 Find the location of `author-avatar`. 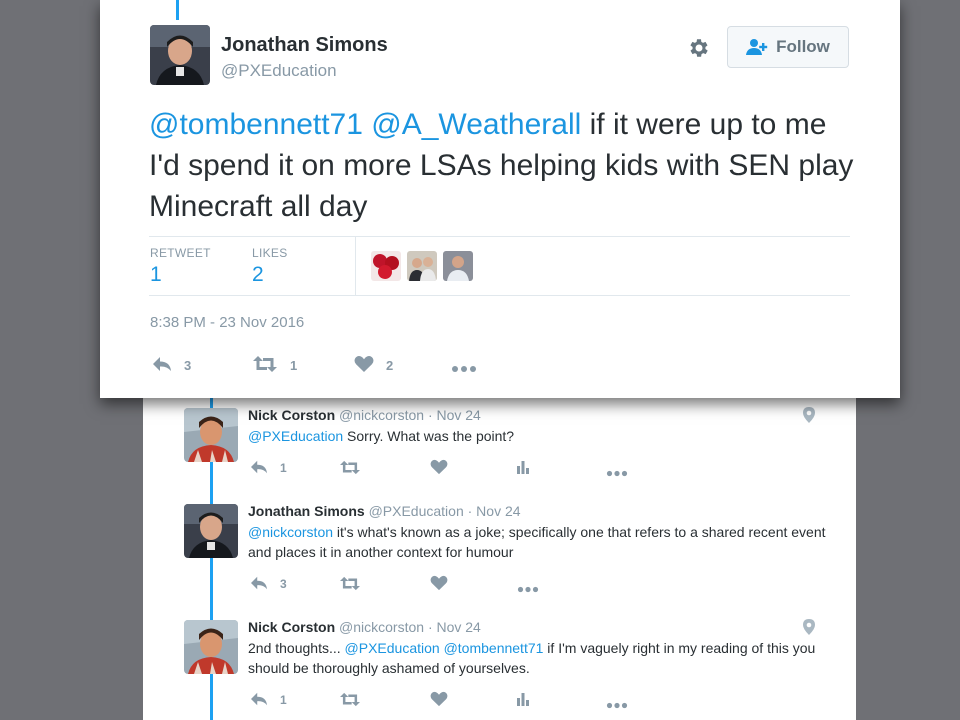

author-avatar is located at coordinates (180, 55).